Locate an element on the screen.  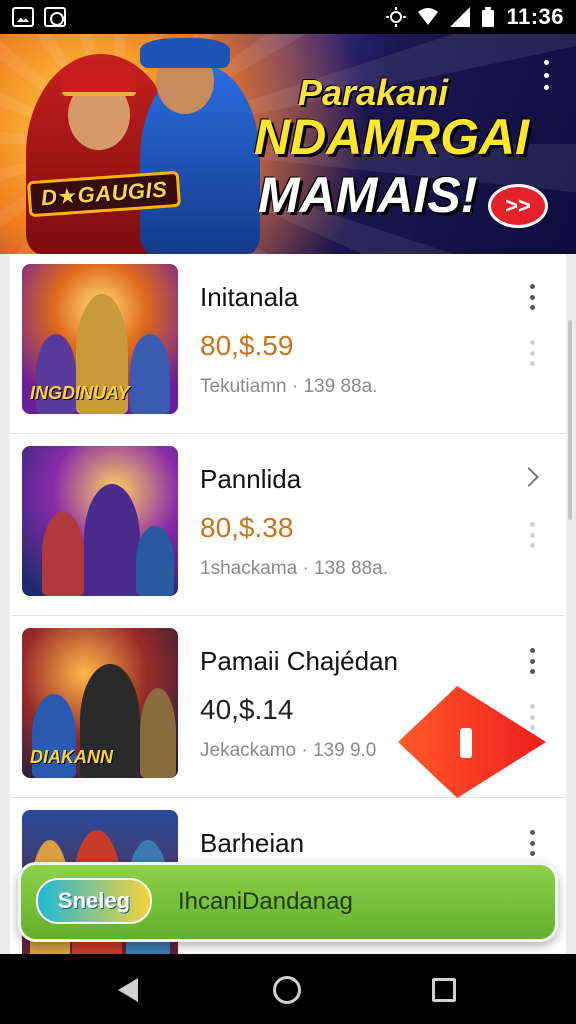
banner-headline-line2: NDAMRGAI is located at coordinates (391, 137).